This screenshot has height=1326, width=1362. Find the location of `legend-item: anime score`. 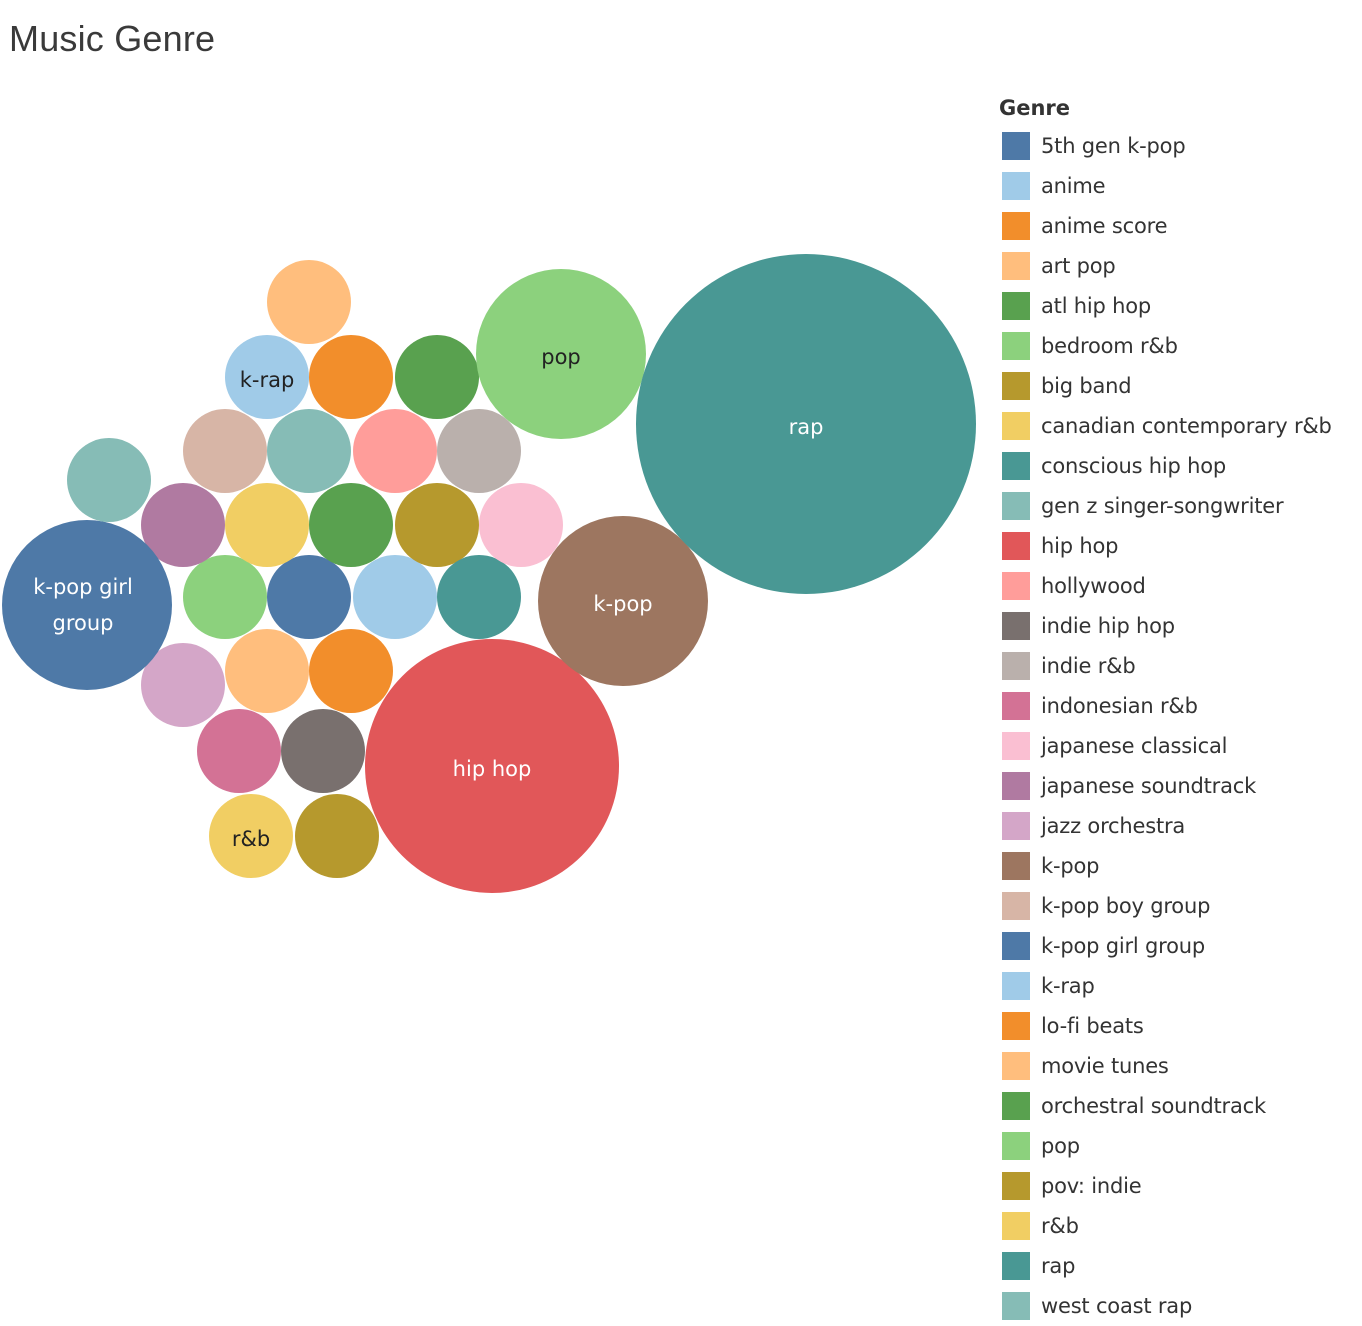

legend-item: anime score is located at coordinates (1165, 226).